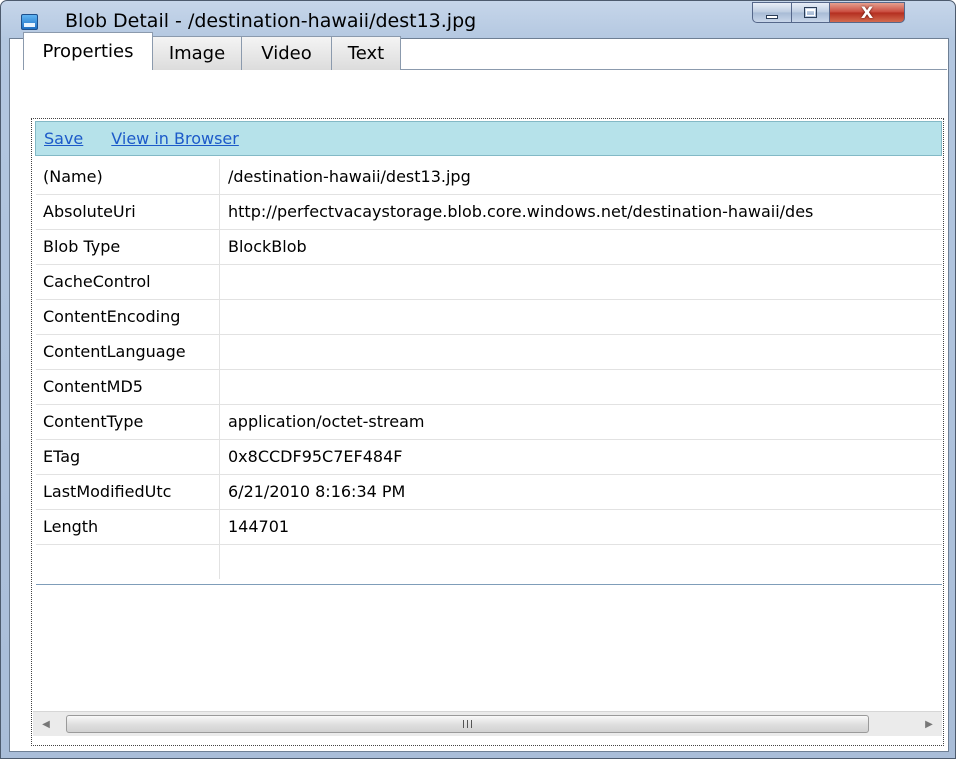 The width and height of the screenshot is (956, 759). What do you see at coordinates (489, 422) in the screenshot?
I see `table-row: ContentType application/octet-stream` at bounding box center [489, 422].